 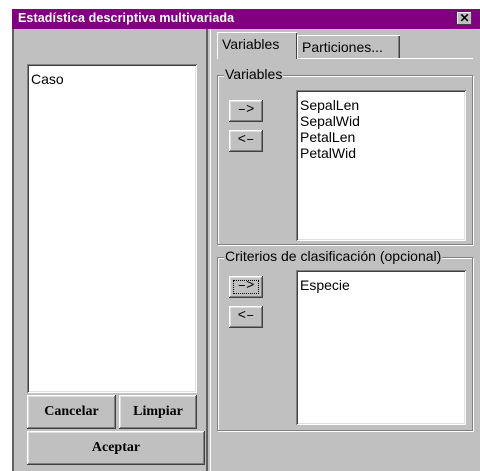 I want to click on remove-variable-arrow-icon: <–, so click(x=246, y=141).